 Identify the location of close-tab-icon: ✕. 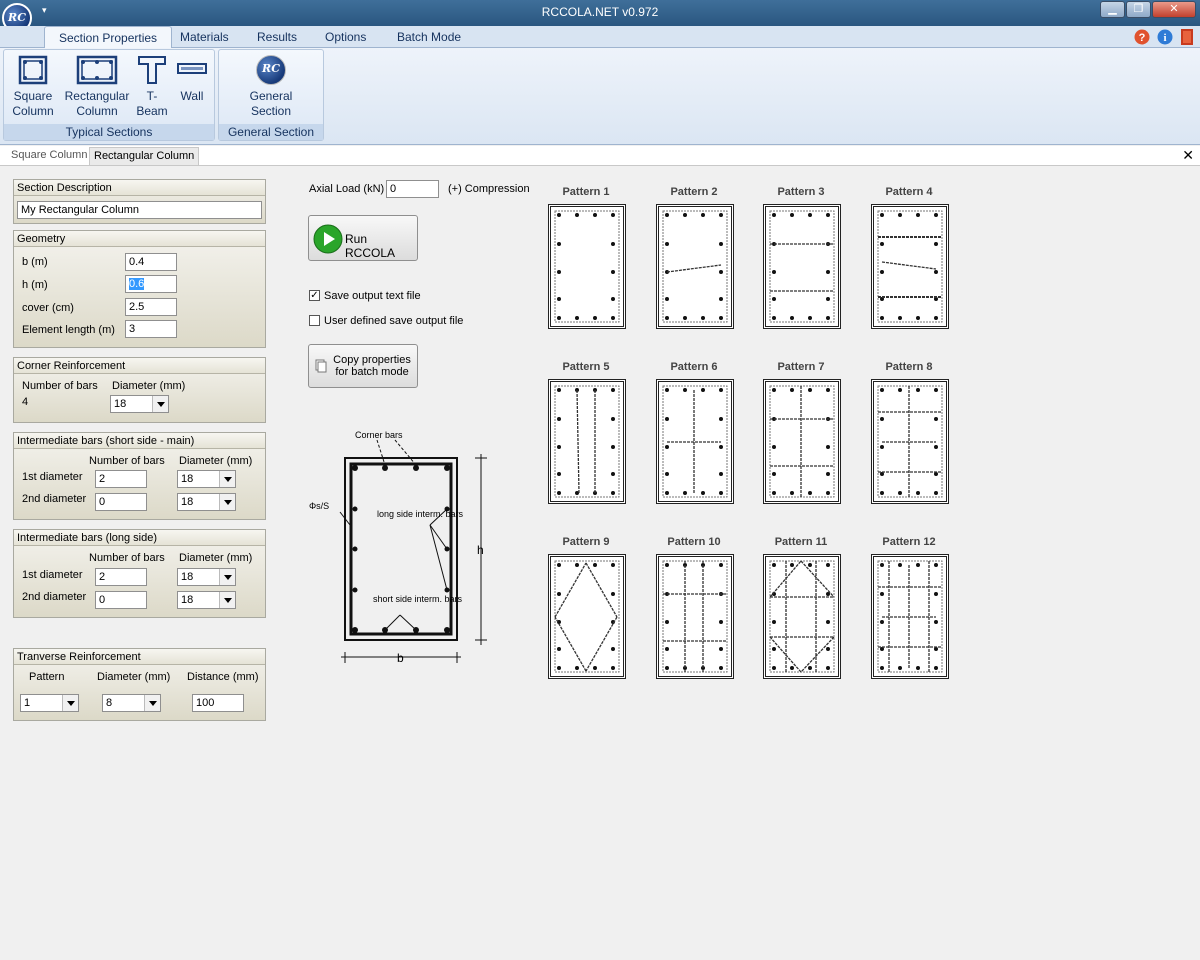
(1188, 155).